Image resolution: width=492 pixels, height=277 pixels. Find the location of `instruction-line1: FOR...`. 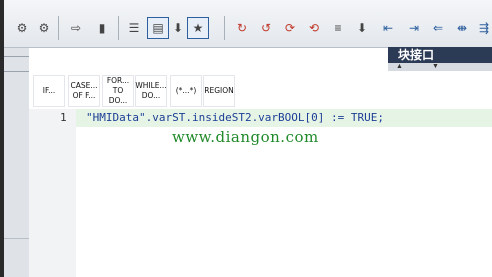

instruction-line1: FOR... is located at coordinates (118, 80).